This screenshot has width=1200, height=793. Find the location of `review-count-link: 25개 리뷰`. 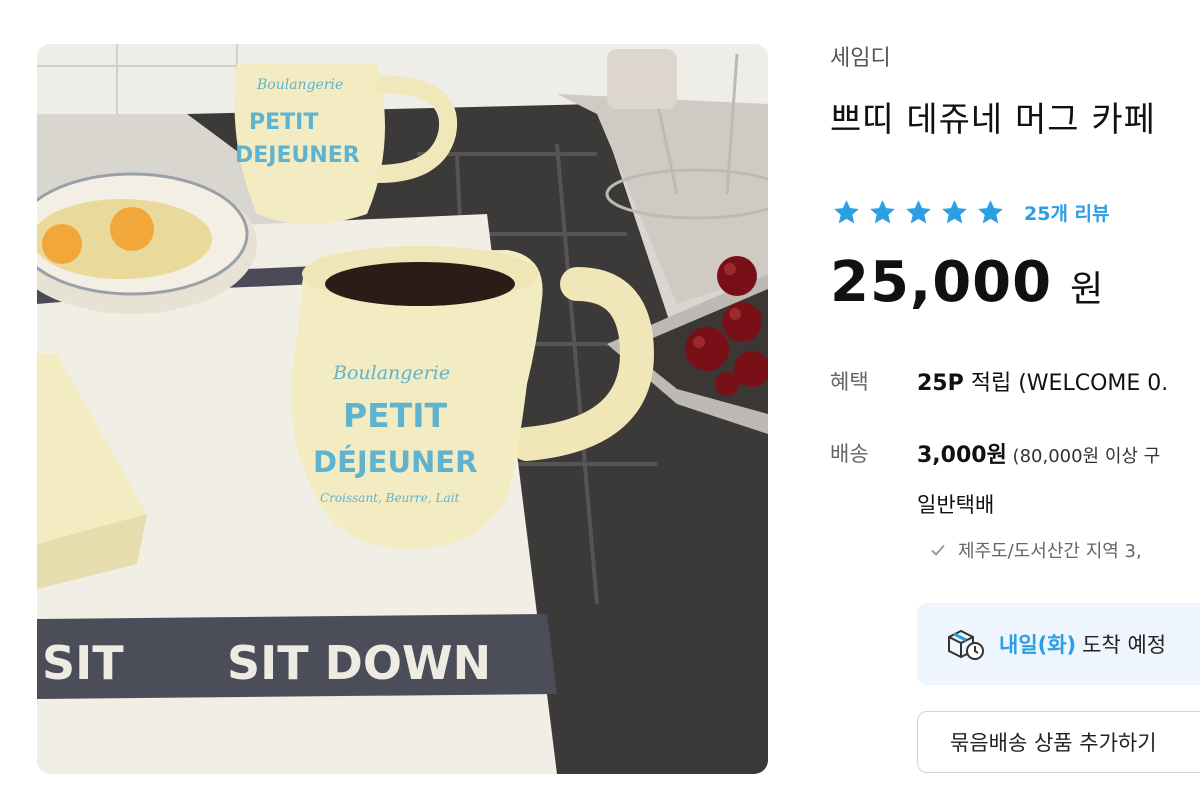

review-count-link: 25개 리뷰 is located at coordinates (1067, 212).